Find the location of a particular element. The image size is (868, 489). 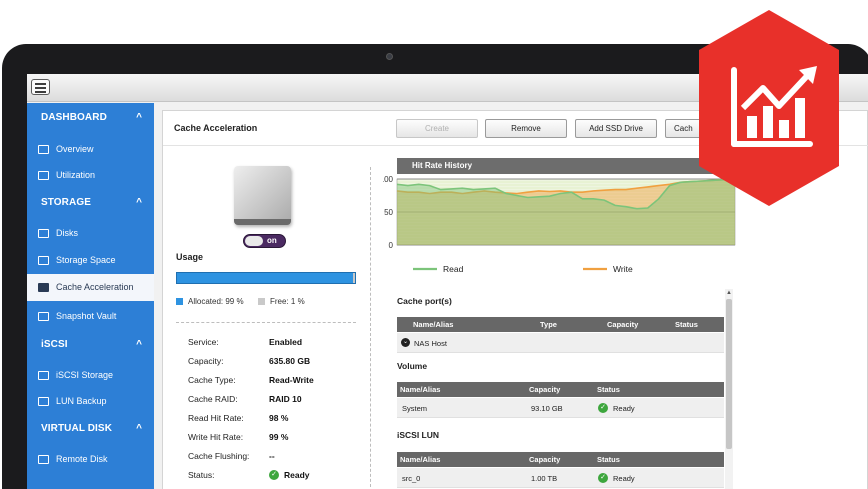

table-header: Name/Alias Capacity Status is located at coordinates (560, 389).